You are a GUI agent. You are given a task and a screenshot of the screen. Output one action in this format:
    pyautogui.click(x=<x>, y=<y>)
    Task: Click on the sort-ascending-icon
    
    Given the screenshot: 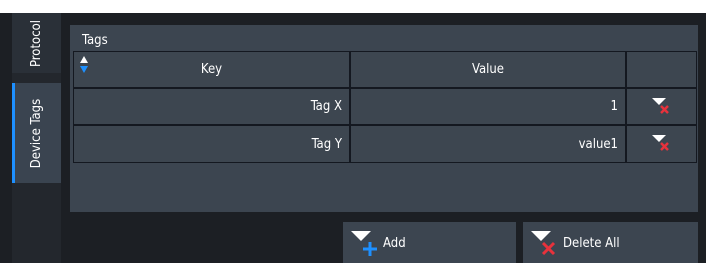 What is the action you would take?
    pyautogui.click(x=84, y=59)
    